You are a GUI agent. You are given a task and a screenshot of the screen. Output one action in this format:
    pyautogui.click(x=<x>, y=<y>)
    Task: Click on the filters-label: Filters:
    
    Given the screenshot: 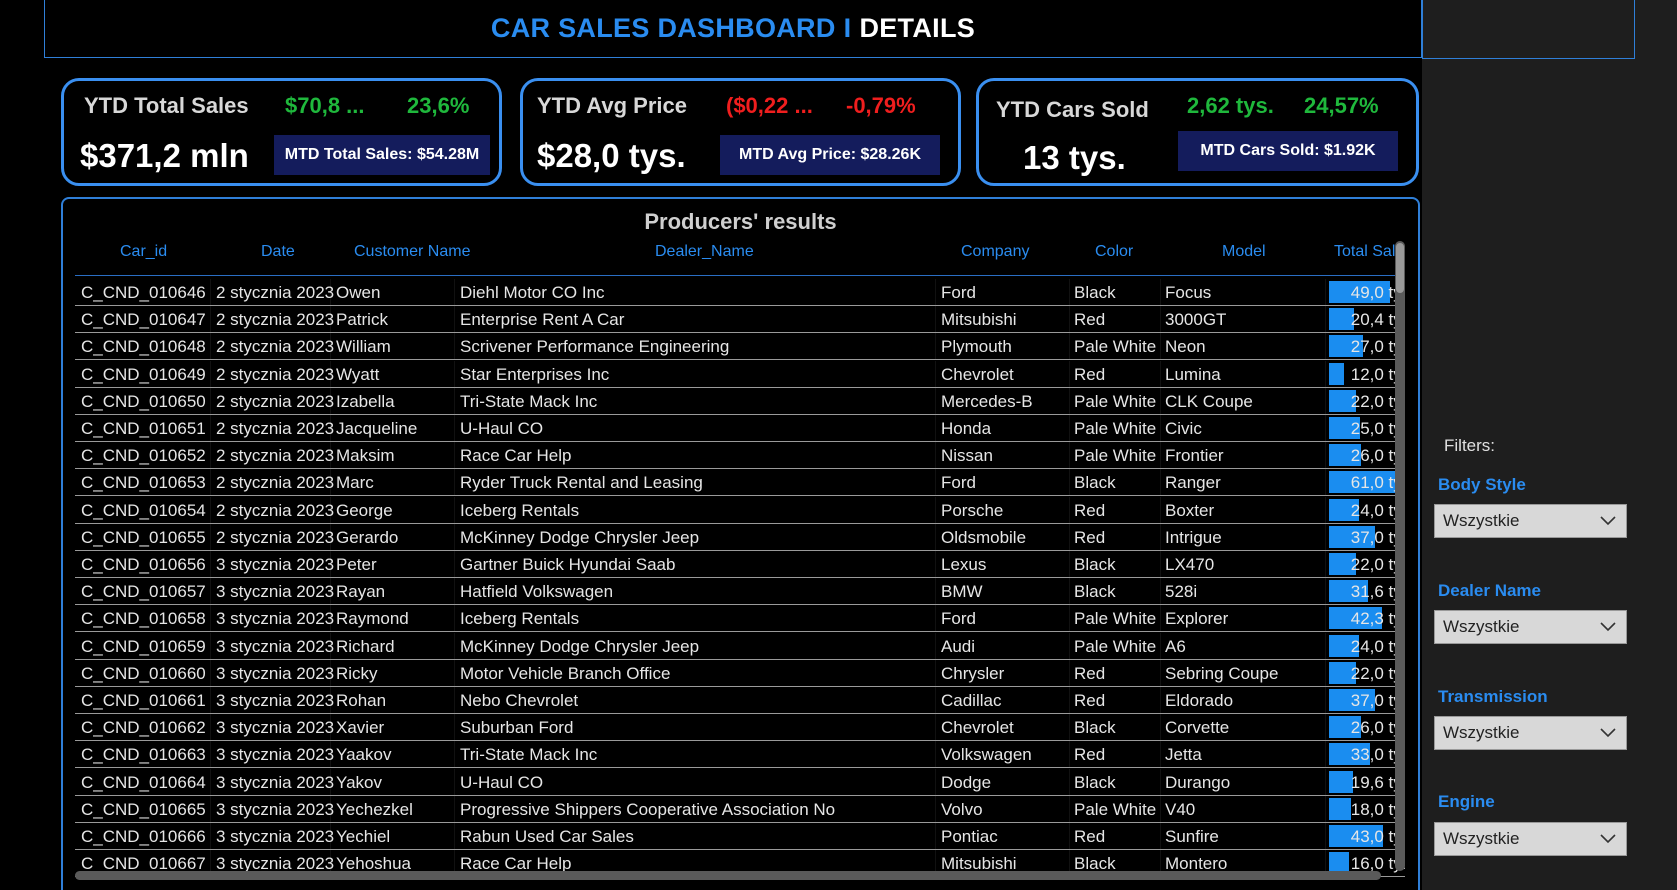 What is the action you would take?
    pyautogui.click(x=1469, y=445)
    